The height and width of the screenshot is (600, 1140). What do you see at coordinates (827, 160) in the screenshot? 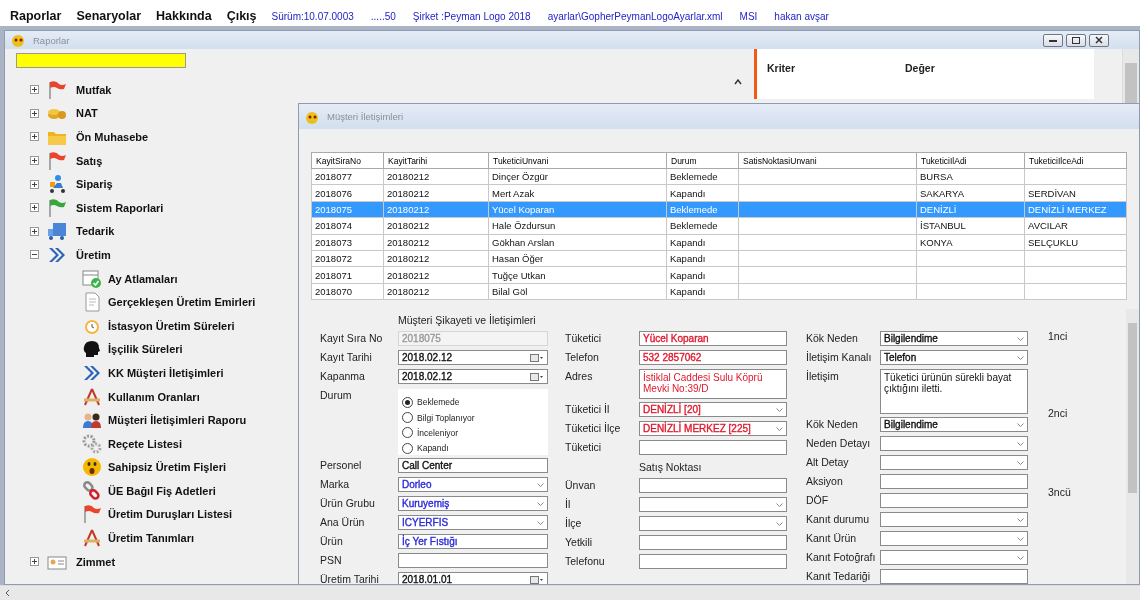
I see `column-header: SatisNoktasiUnvani` at bounding box center [827, 160].